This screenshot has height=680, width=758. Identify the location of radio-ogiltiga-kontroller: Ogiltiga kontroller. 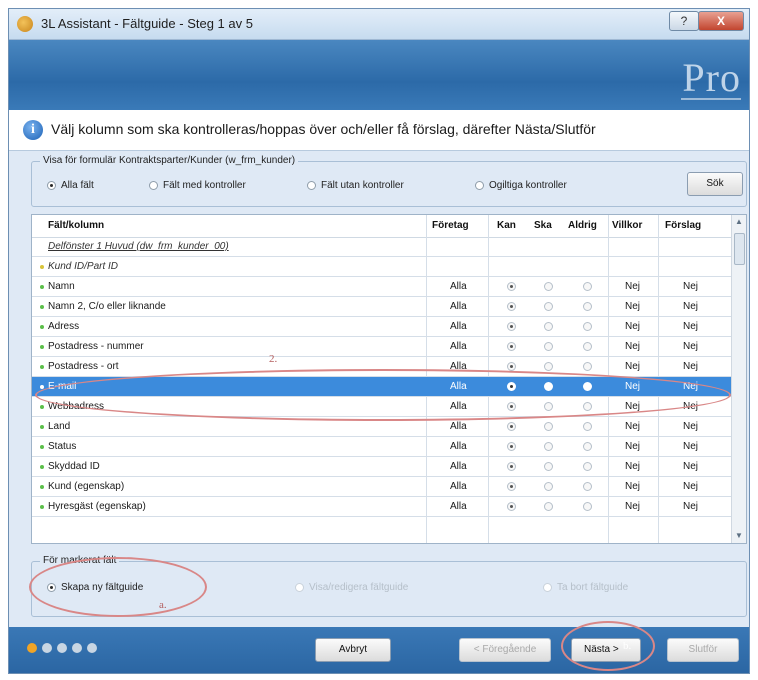
(521, 185).